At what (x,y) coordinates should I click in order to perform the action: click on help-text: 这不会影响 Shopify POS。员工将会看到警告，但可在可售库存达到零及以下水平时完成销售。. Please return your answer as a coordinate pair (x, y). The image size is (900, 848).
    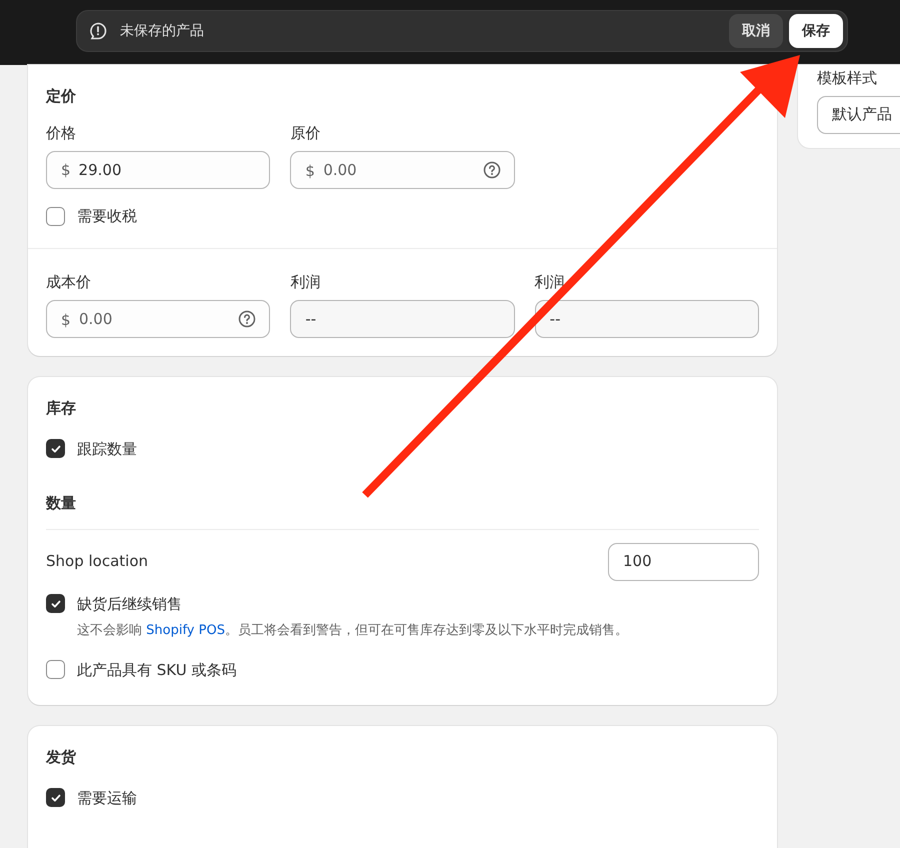
    Looking at the image, I should click on (353, 631).